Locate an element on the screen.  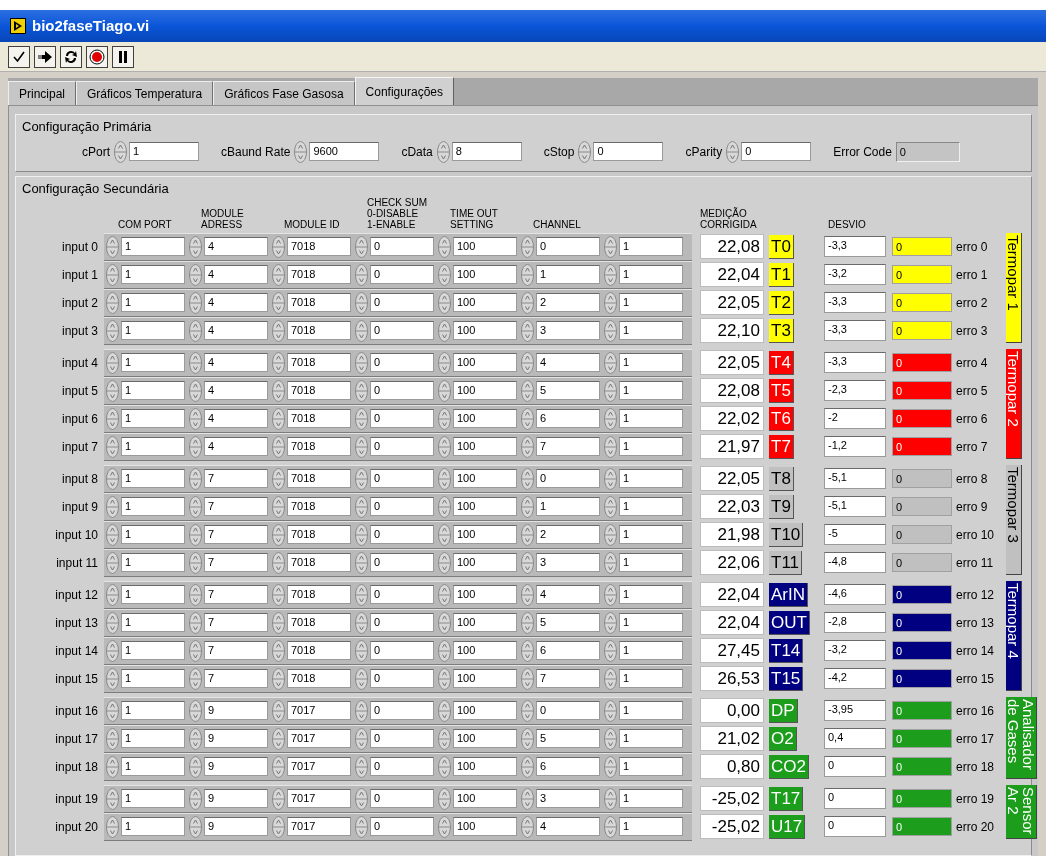
deviation-field: 0 is located at coordinates (855, 826).